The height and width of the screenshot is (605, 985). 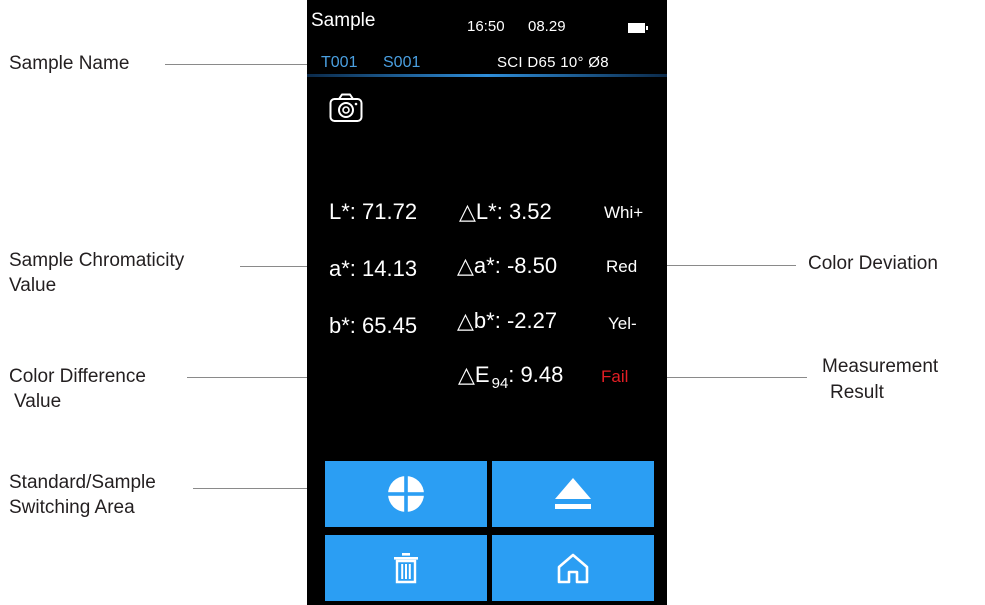 What do you see at coordinates (346, 108) in the screenshot?
I see `camera-icon` at bounding box center [346, 108].